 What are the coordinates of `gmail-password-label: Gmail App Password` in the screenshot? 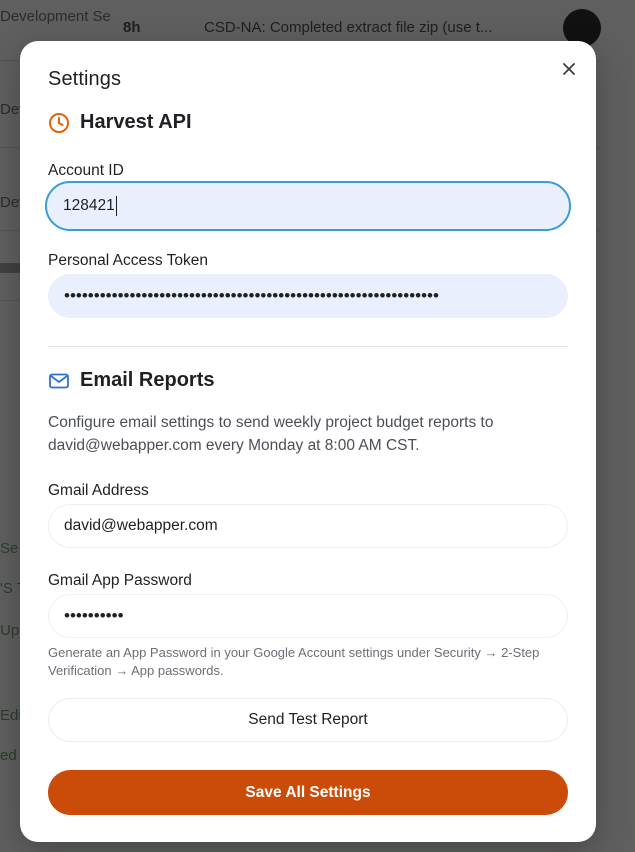 It's located at (120, 580).